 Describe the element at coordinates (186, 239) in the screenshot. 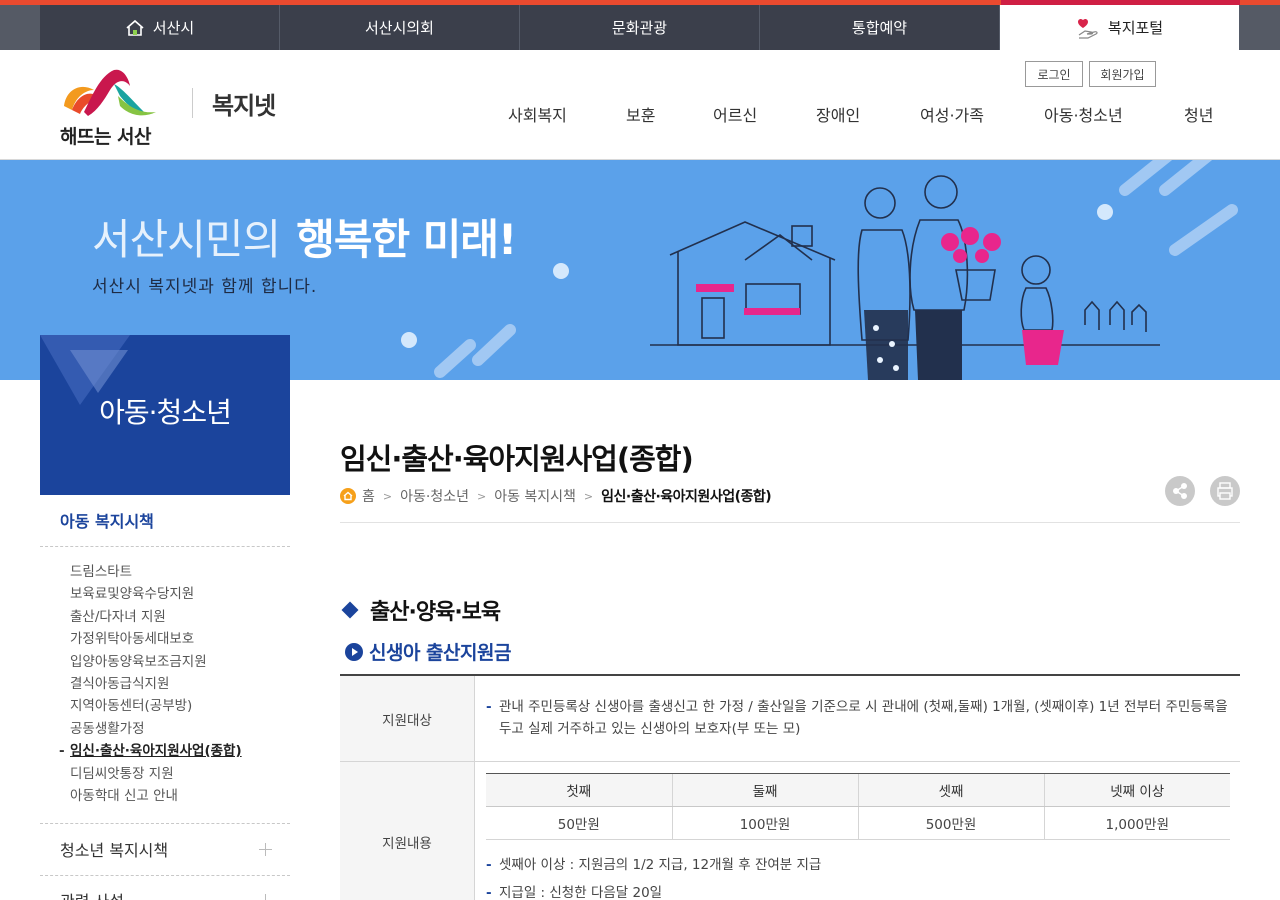

I see `tagline-light: 서산시민의` at that location.